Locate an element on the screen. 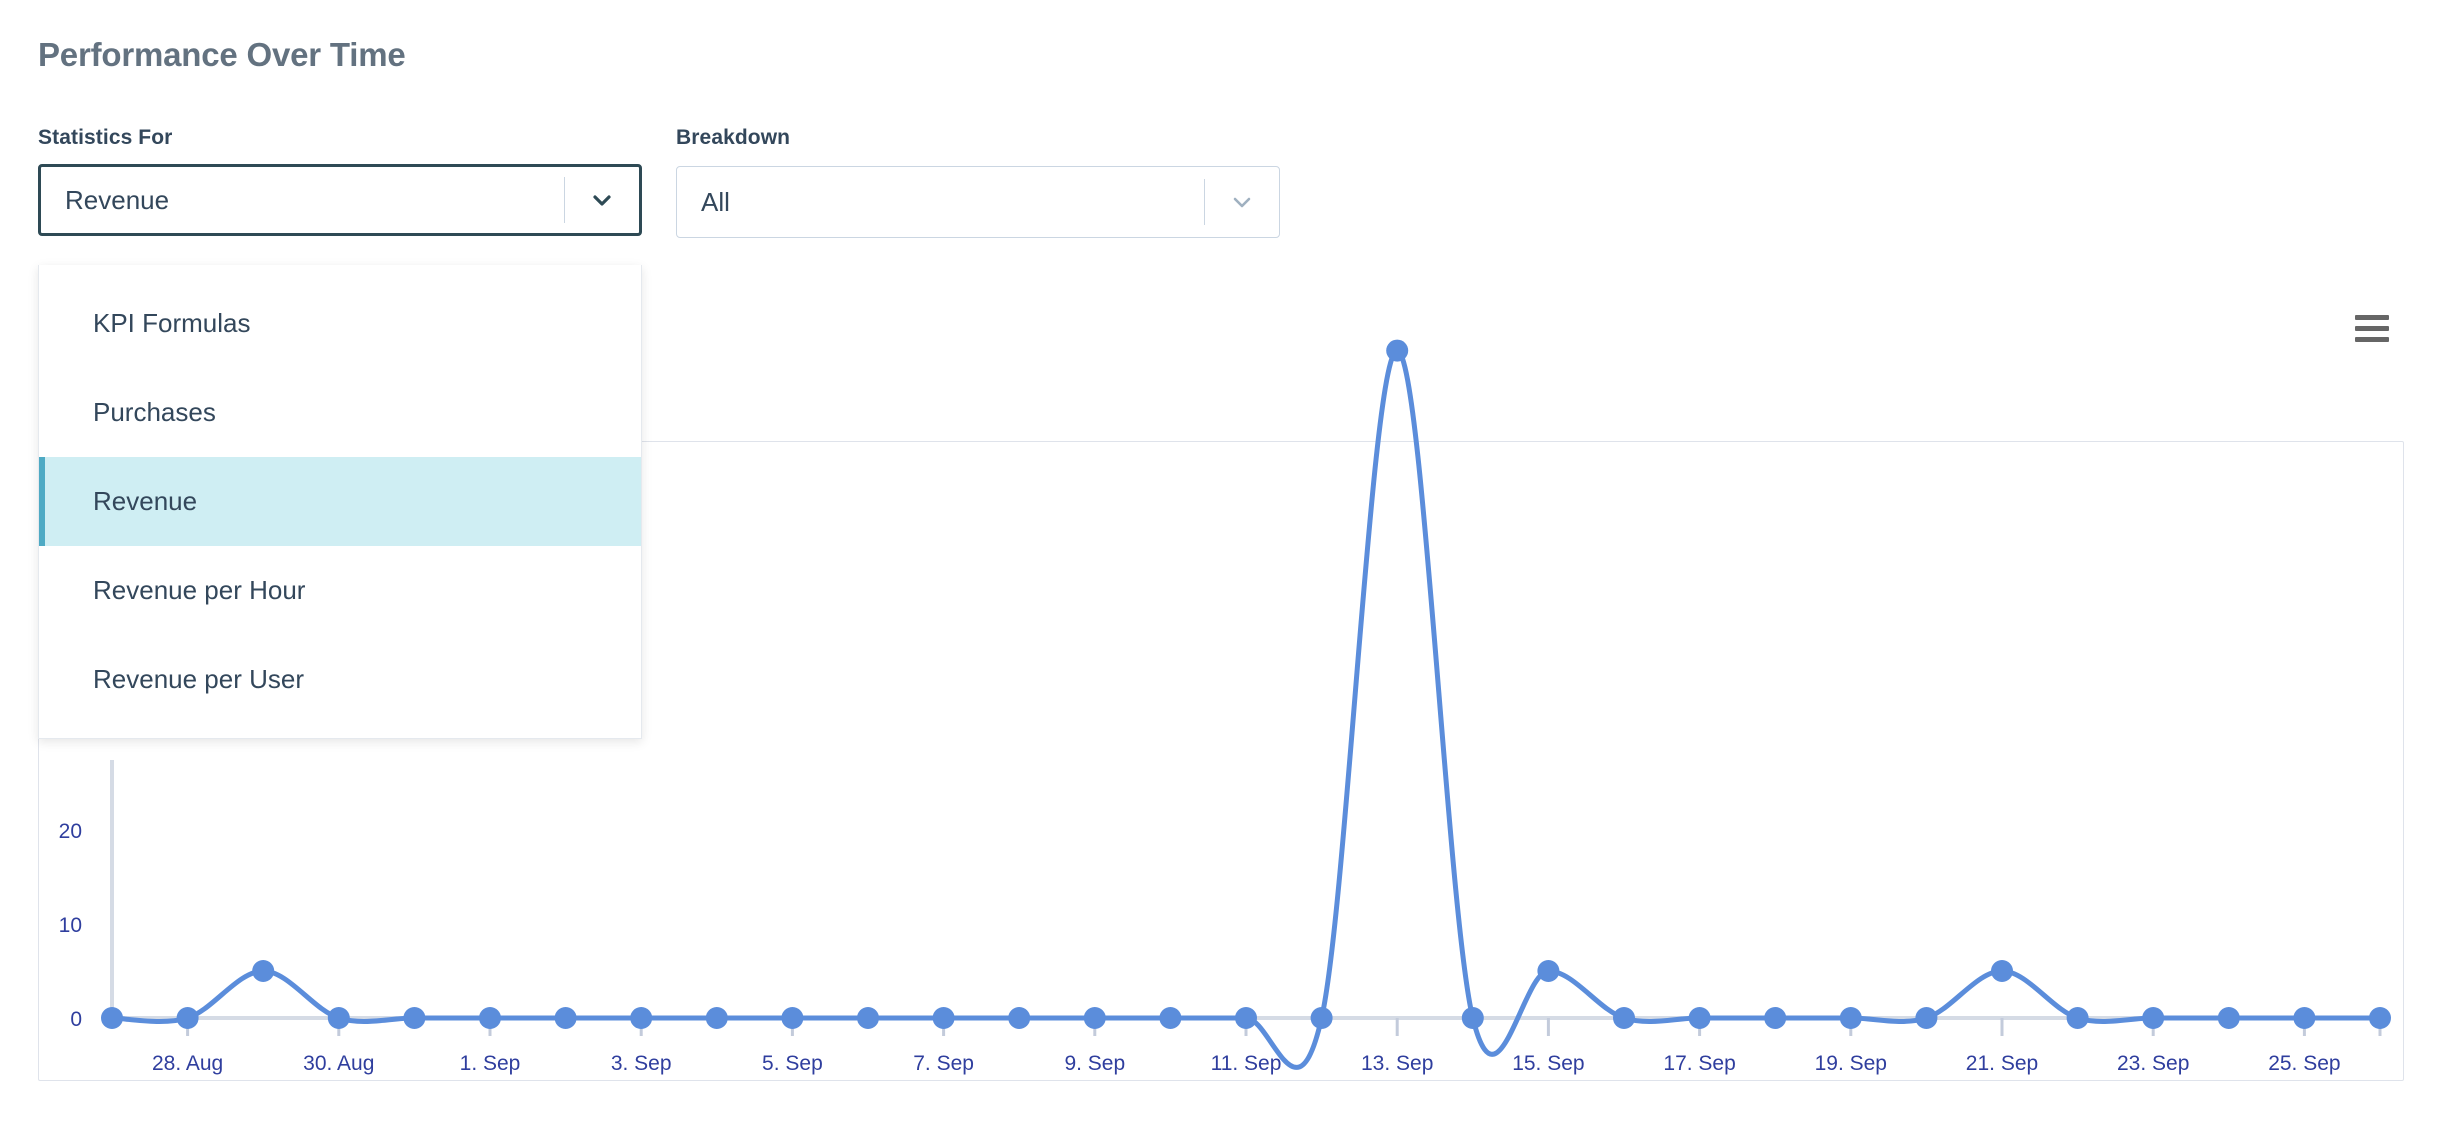 This screenshot has width=2440, height=1122. dropdown-option-label: Revenue per User is located at coordinates (198, 679).